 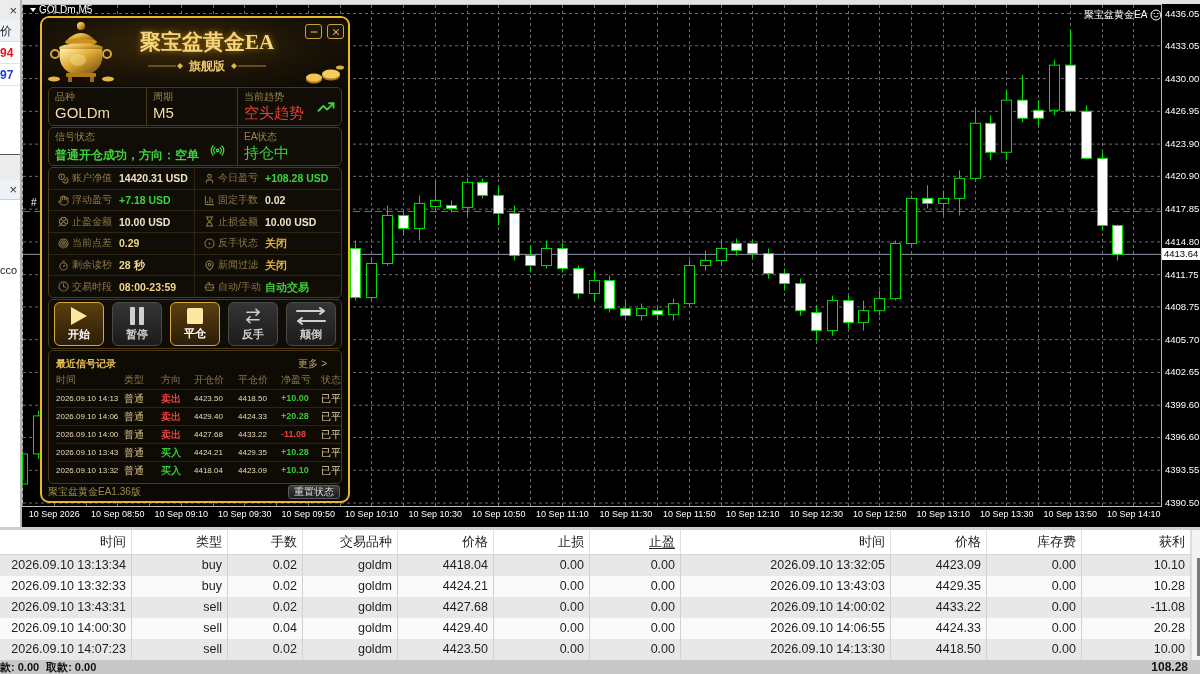 What do you see at coordinates (753, 514) in the screenshot?
I see `time-label: 10 Sep 12:10` at bounding box center [753, 514].